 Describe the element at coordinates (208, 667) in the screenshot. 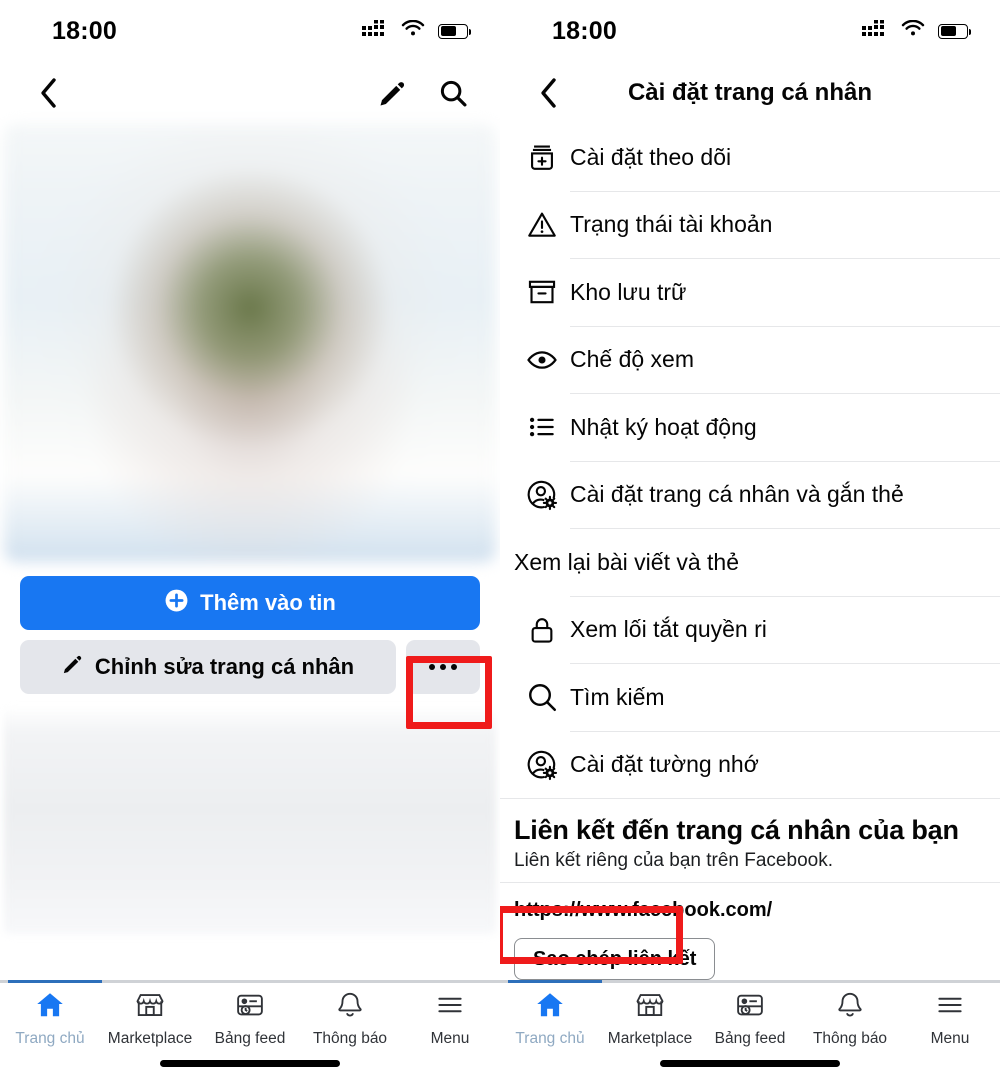

I see `edit-profile-button: Chỉnh sửa trang cá nhân` at that location.